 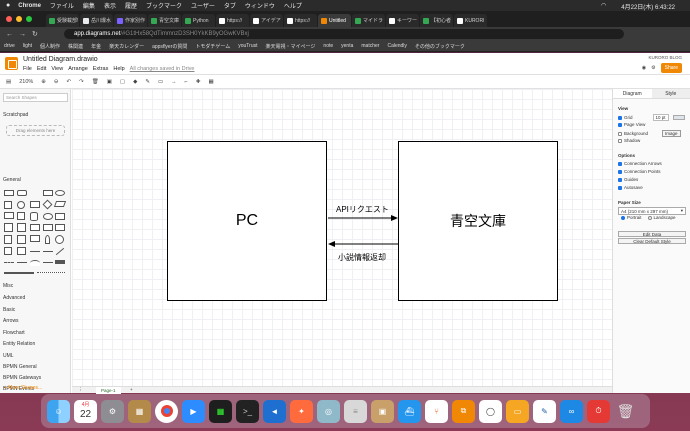 I want to click on delete-icon: 🗑, so click(x=95, y=82).